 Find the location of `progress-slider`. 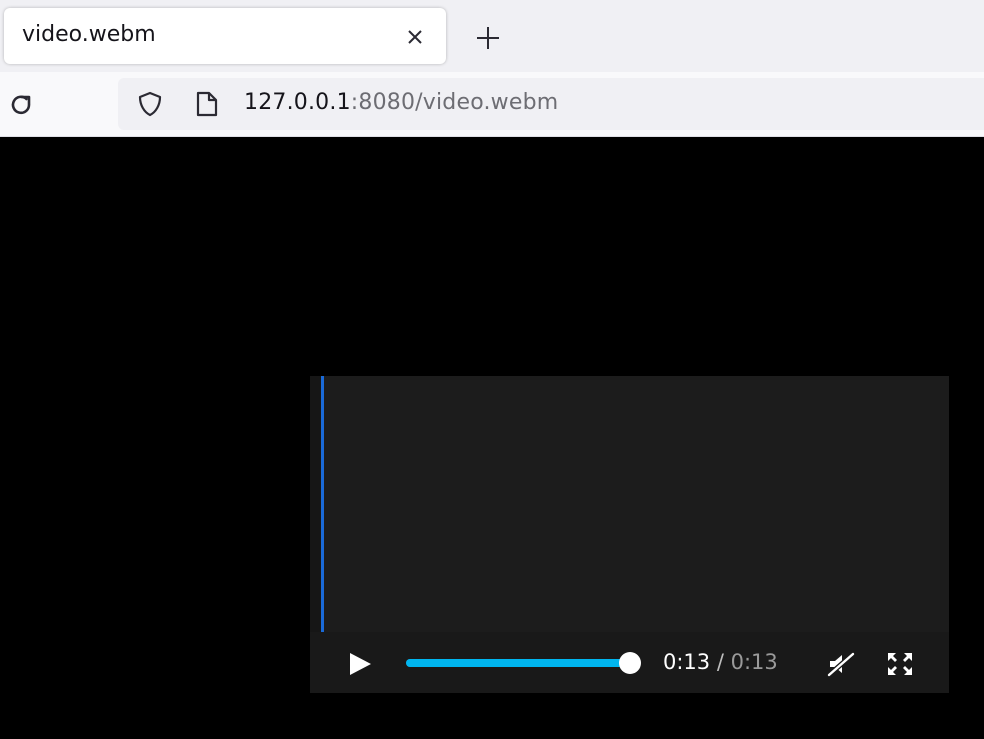

progress-slider is located at coordinates (523, 663).